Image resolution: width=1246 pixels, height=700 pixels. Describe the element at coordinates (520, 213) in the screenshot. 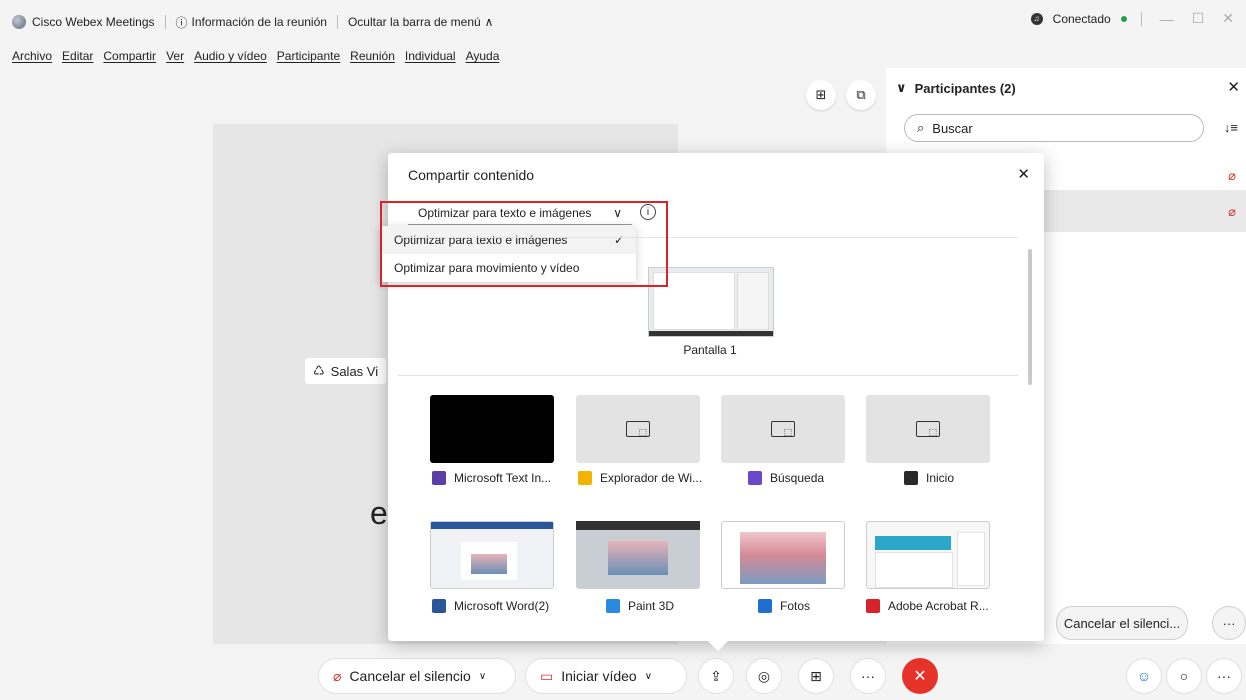

I see `optimize-select: Optimizar para texto e imágenes ∨` at that location.